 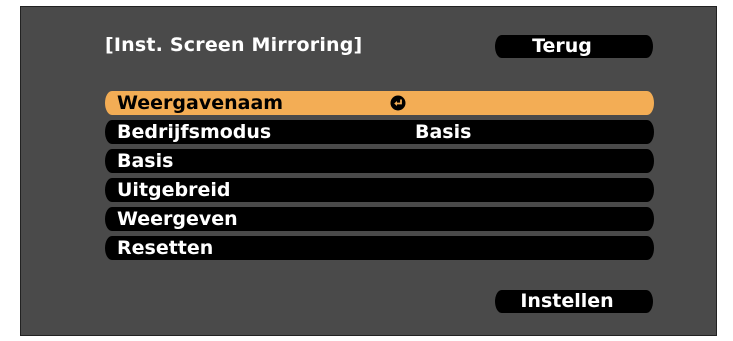 I want to click on menu-item-reset: Resetten, so click(x=379, y=248).